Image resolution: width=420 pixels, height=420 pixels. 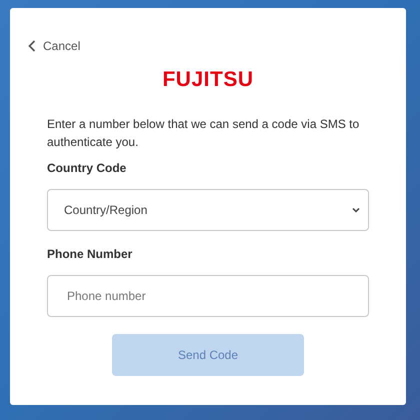 What do you see at coordinates (32, 46) in the screenshot?
I see `chevron-left-icon` at bounding box center [32, 46].